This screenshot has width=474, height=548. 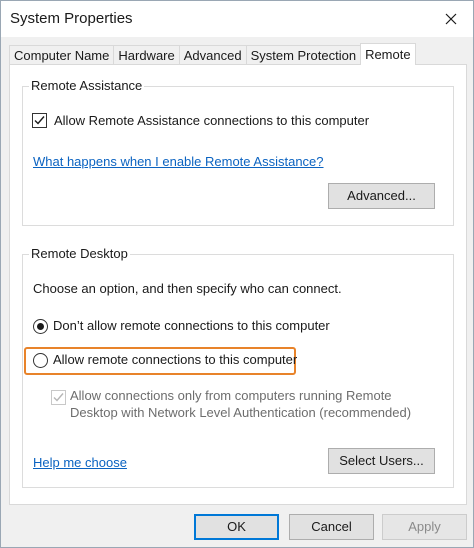 I want to click on apply-button: Apply, so click(x=424, y=527).